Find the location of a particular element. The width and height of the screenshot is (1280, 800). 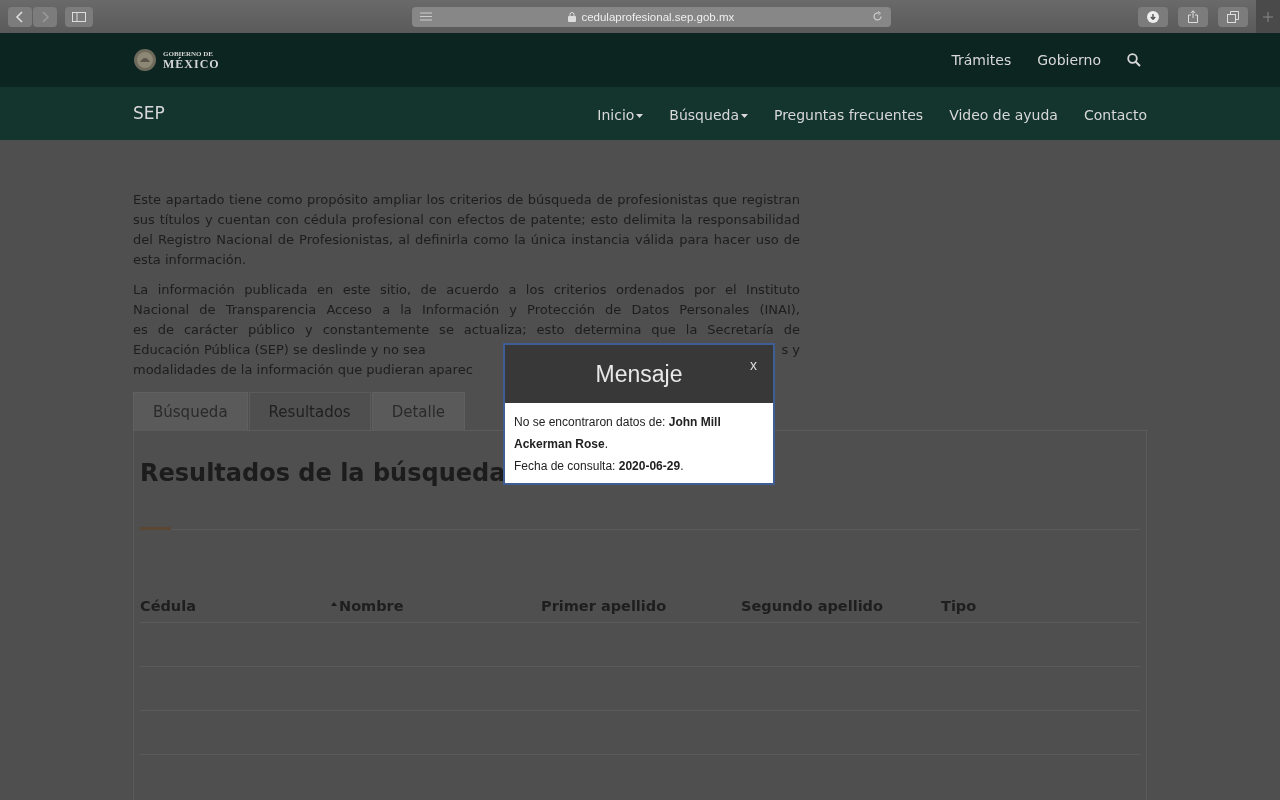

reload-icon is located at coordinates (877, 16).